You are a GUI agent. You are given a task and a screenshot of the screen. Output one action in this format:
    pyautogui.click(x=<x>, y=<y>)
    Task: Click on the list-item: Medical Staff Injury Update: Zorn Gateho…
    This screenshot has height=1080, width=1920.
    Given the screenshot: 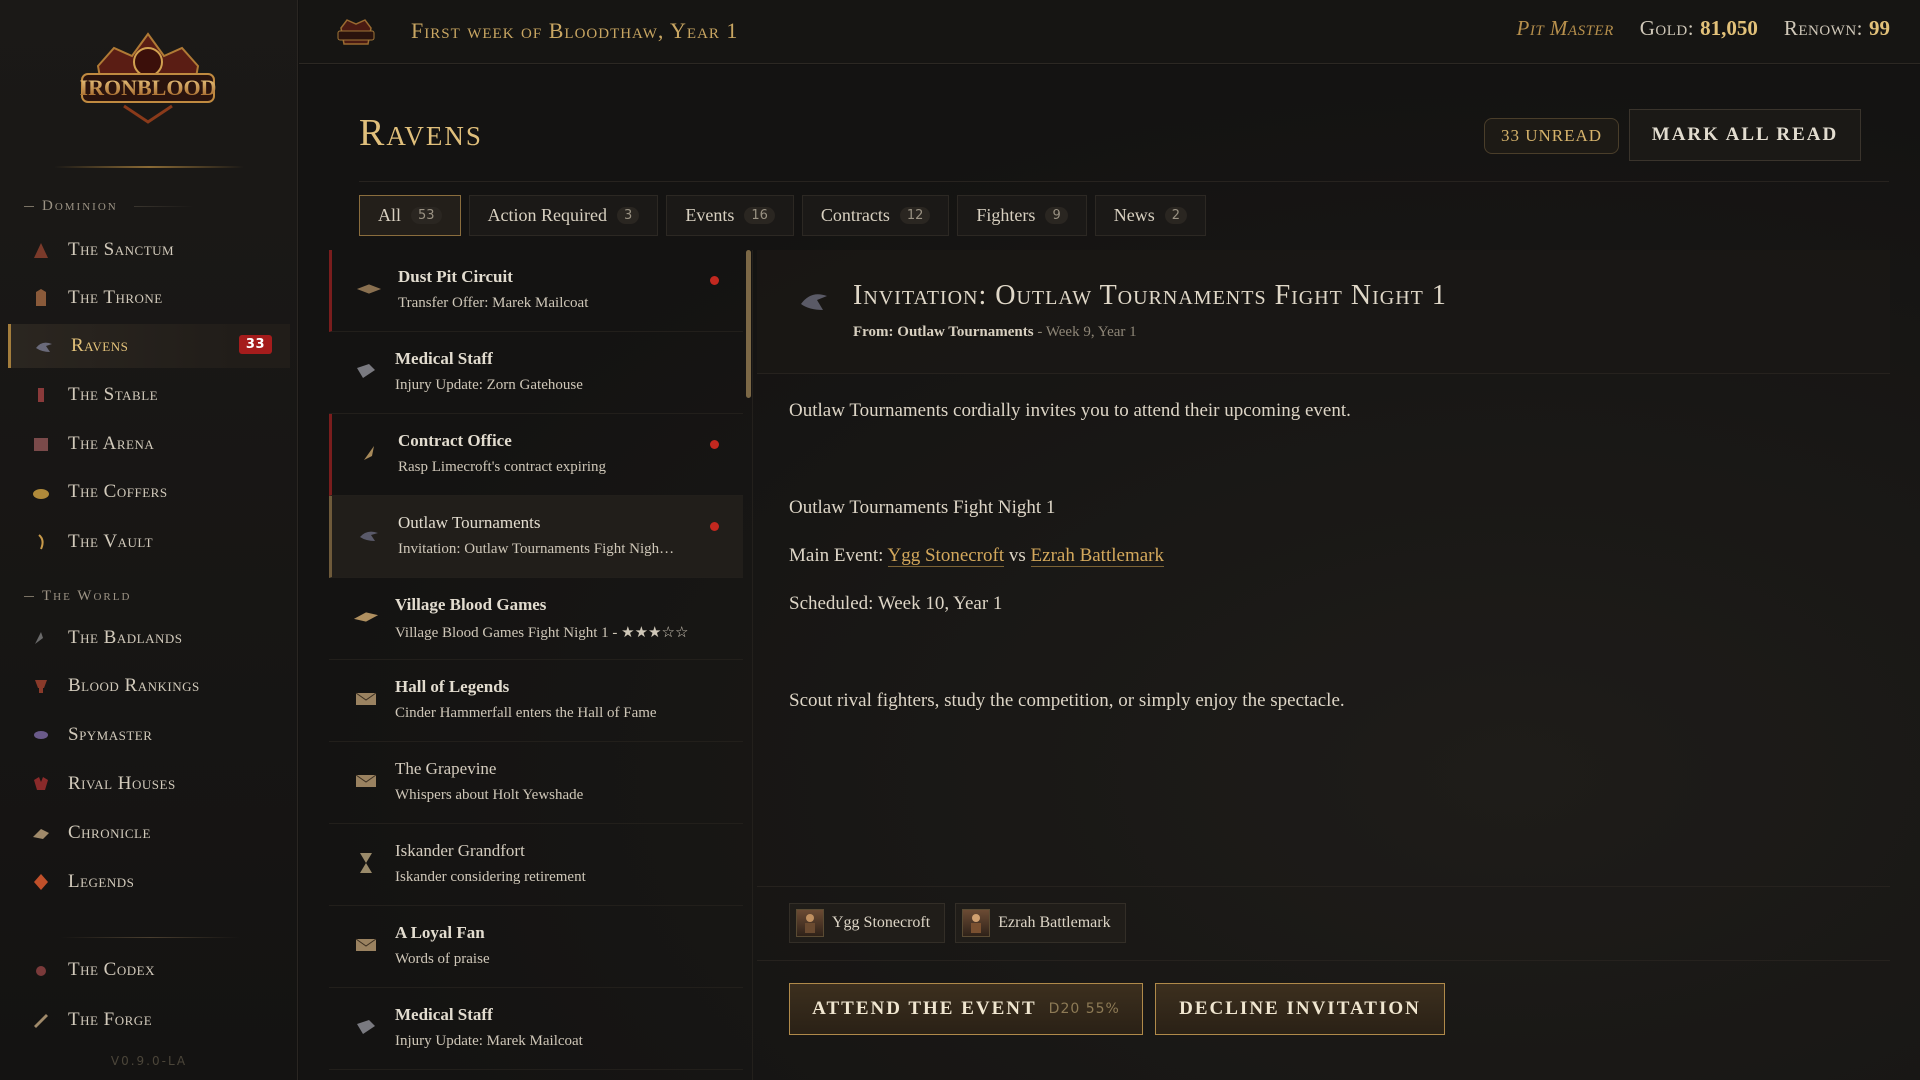 What is the action you would take?
    pyautogui.click(x=536, y=373)
    